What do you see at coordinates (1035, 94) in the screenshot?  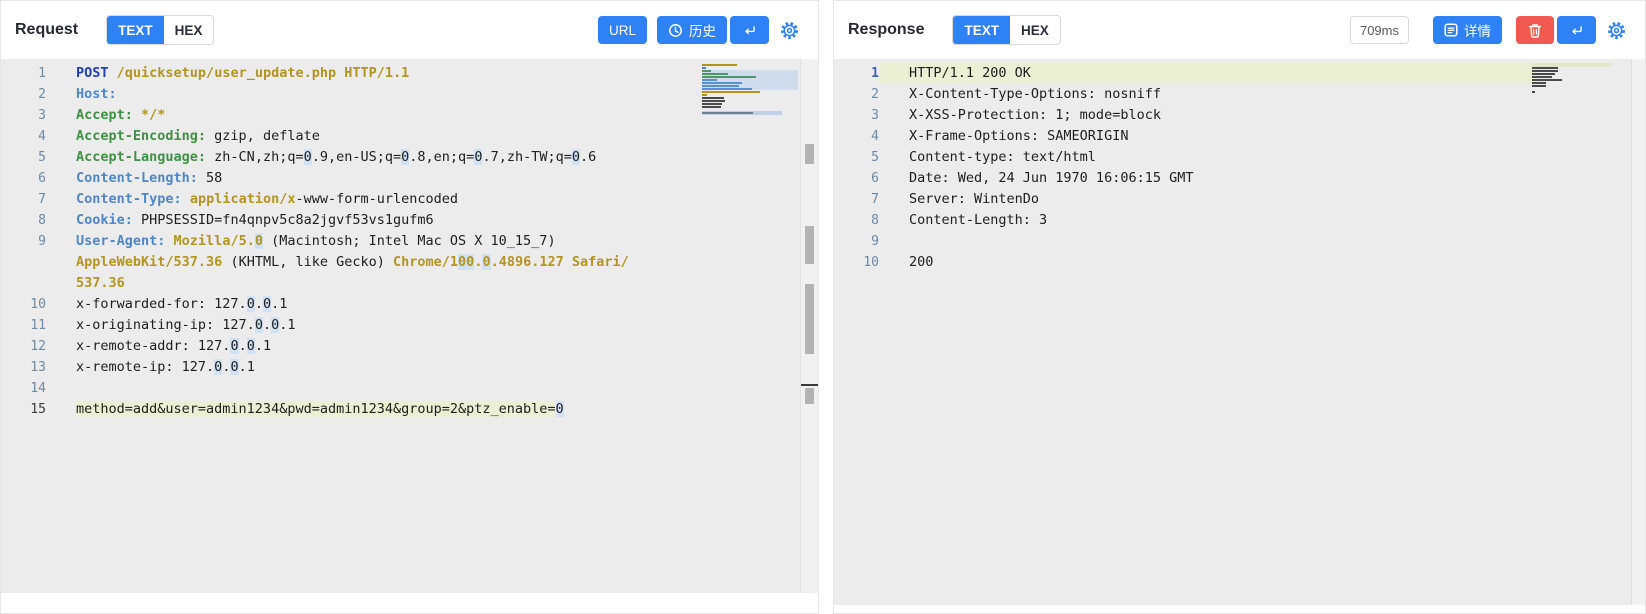 I see `line-content: X-Content-Type-Options: nosniff` at bounding box center [1035, 94].